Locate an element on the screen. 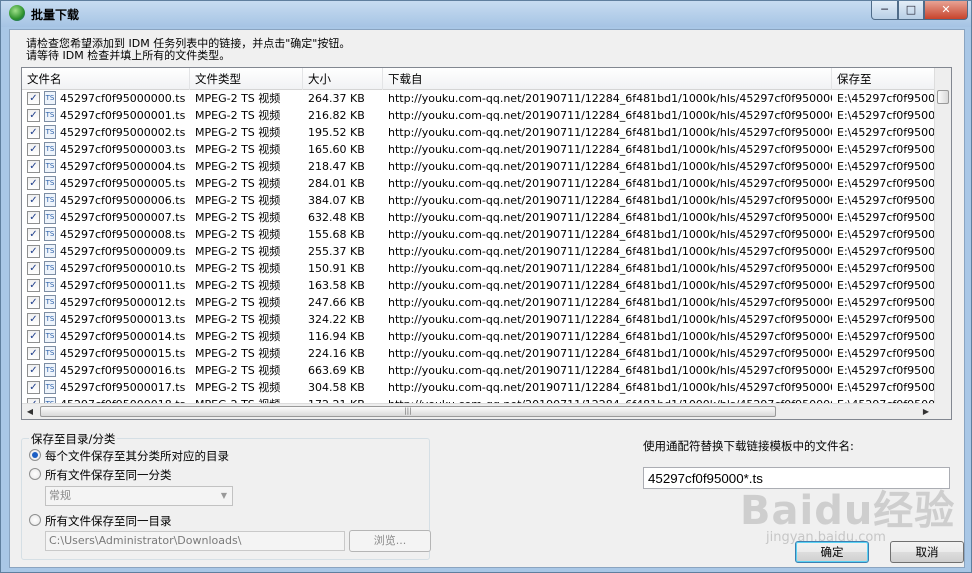 The image size is (972, 573). cell-filename: 45297cf0f95000001.ts is located at coordinates (123, 115).